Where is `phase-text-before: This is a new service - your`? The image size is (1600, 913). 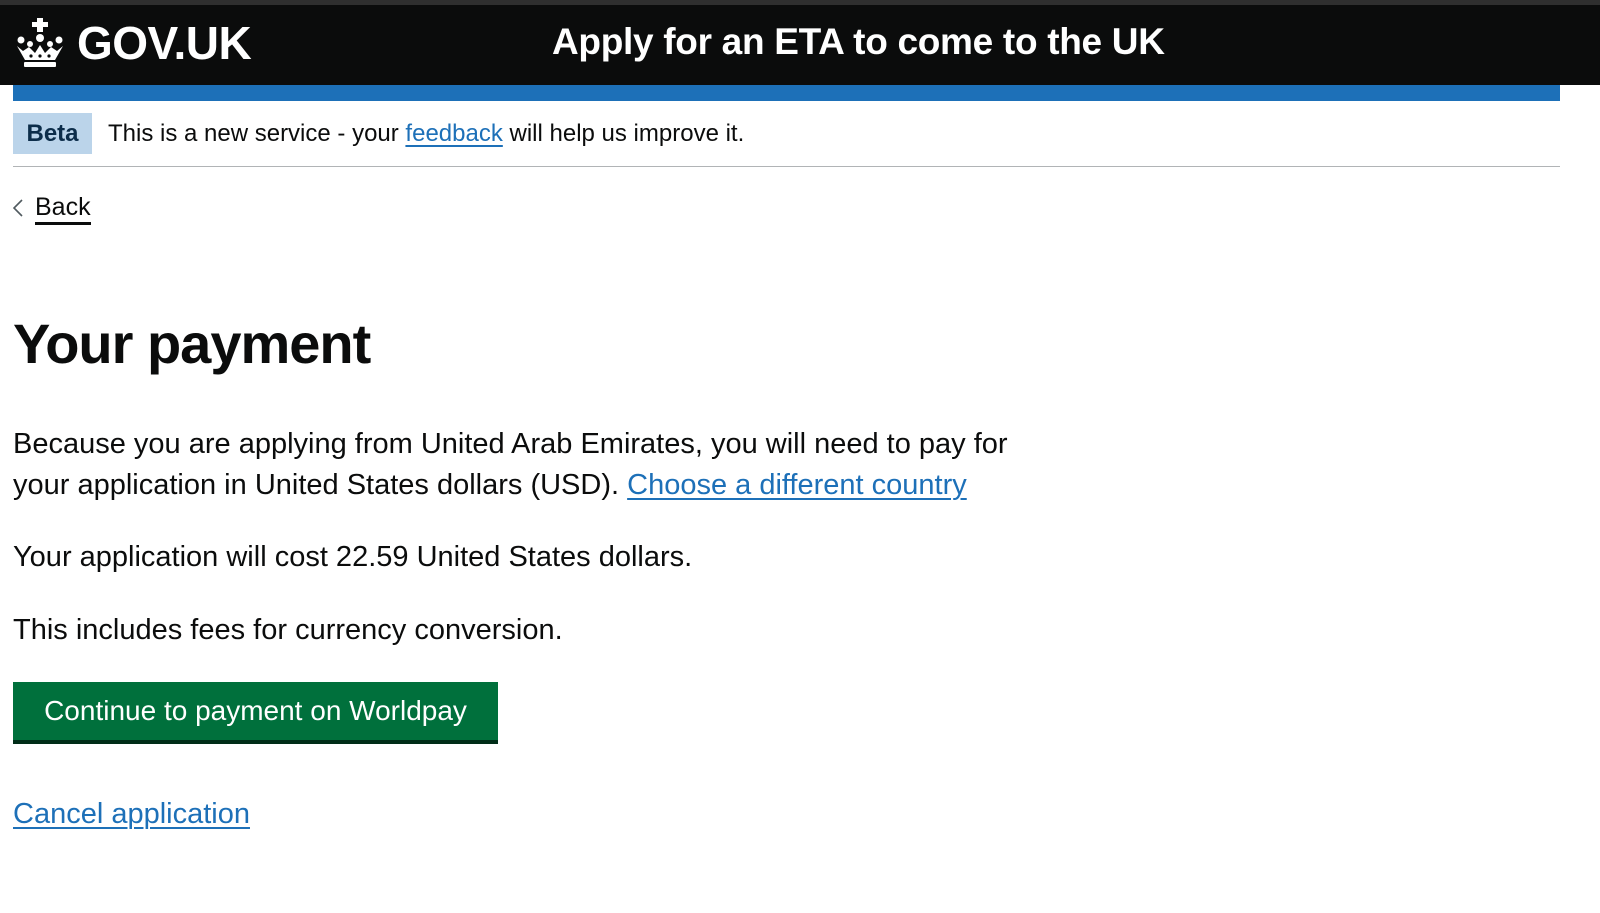
phase-text-before: This is a new service - your is located at coordinates (257, 133).